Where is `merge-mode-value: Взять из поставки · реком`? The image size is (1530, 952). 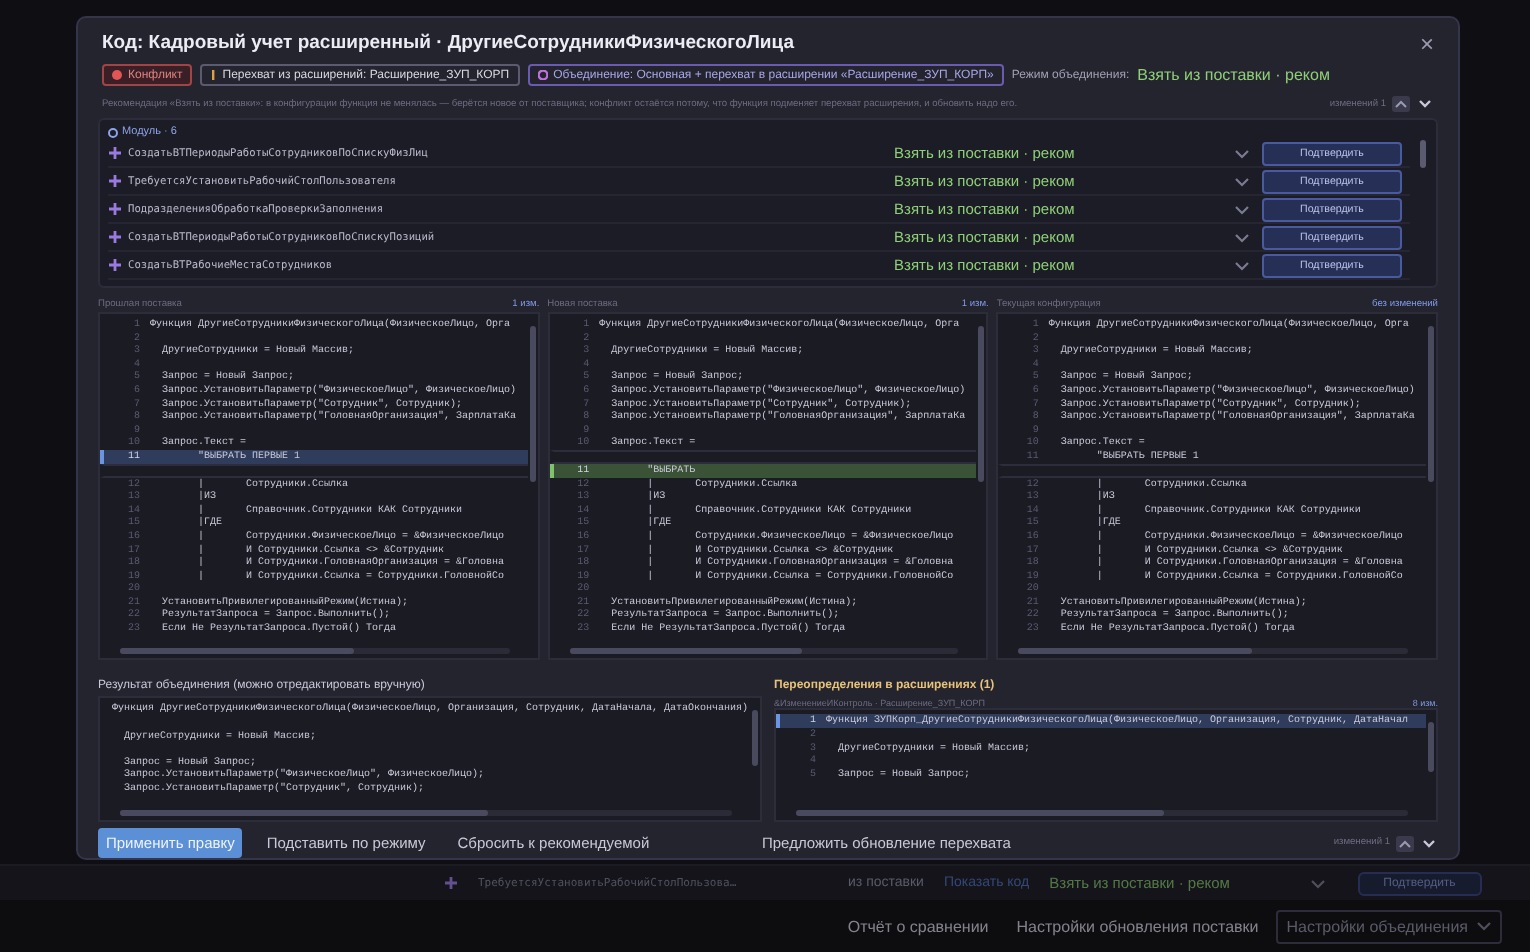 merge-mode-value: Взять из поставки · реком is located at coordinates (1233, 75).